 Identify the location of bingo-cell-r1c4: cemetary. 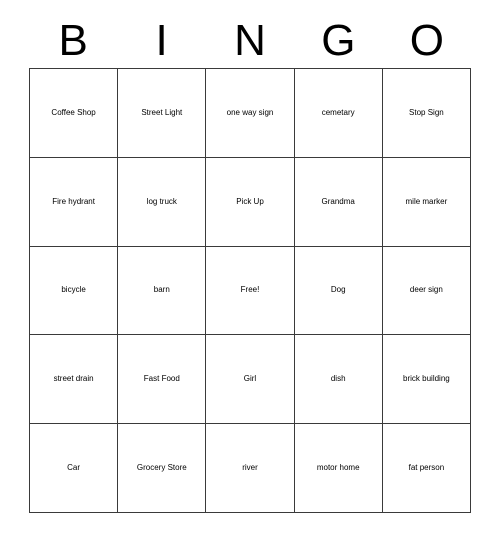
(338, 113).